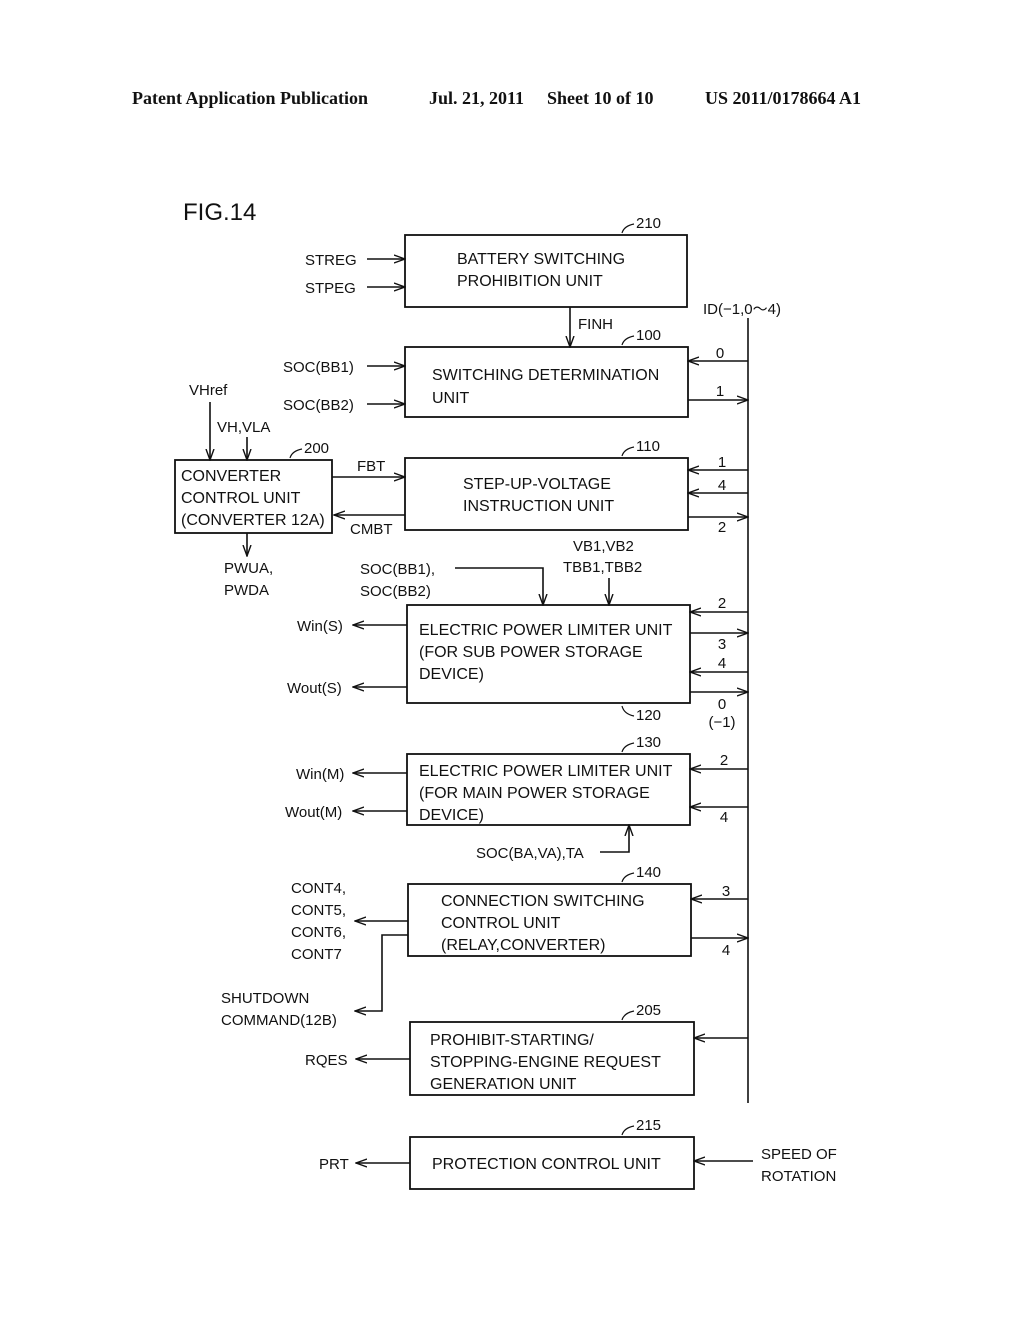 Image resolution: width=1024 pixels, height=1320 pixels. Describe the element at coordinates (648, 1010) in the screenshot. I see `reference-number: 205` at that location.